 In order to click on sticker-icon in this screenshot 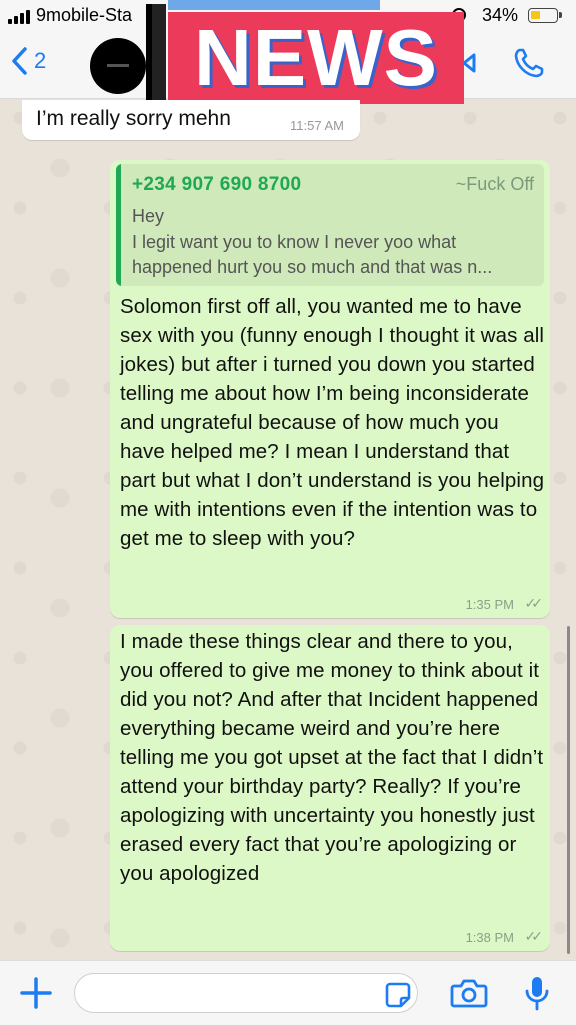, I will do `click(398, 995)`.